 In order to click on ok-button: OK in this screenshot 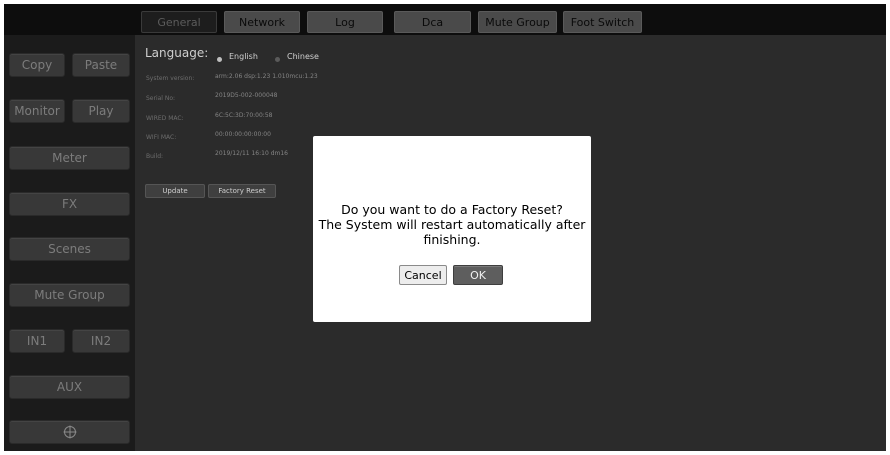, I will do `click(478, 275)`.